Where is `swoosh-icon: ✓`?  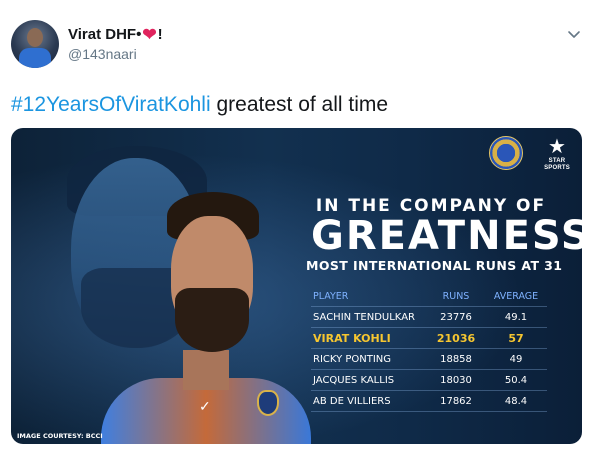 swoosh-icon: ✓ is located at coordinates (205, 406).